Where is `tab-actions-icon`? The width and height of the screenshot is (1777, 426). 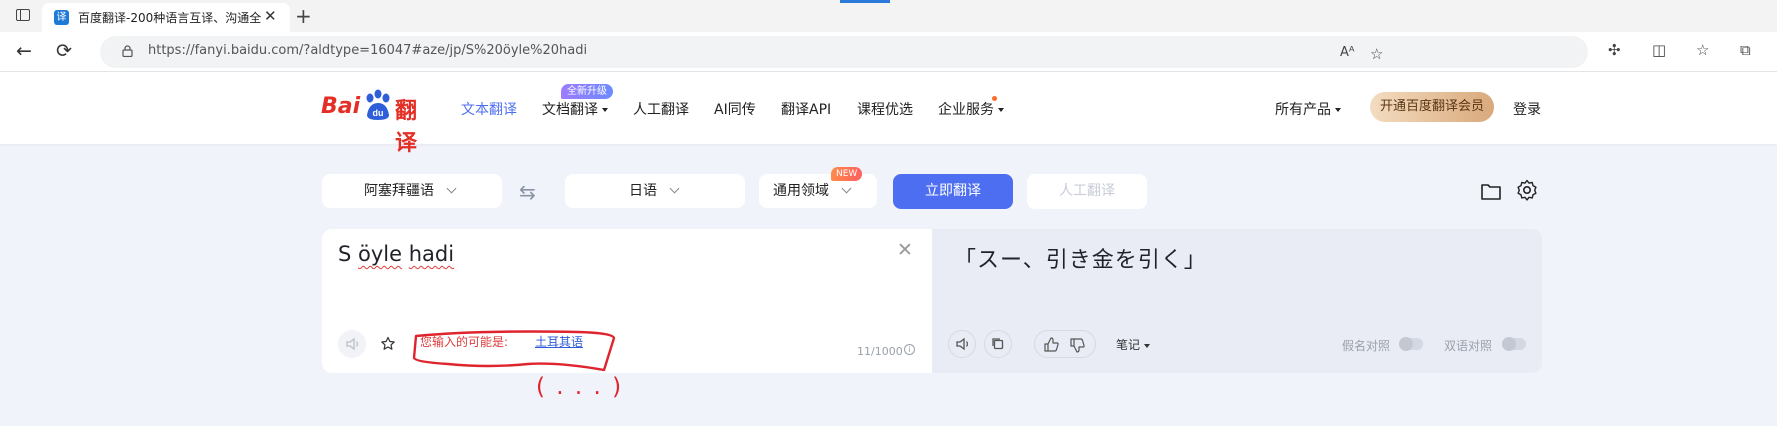
tab-actions-icon is located at coordinates (23, 15).